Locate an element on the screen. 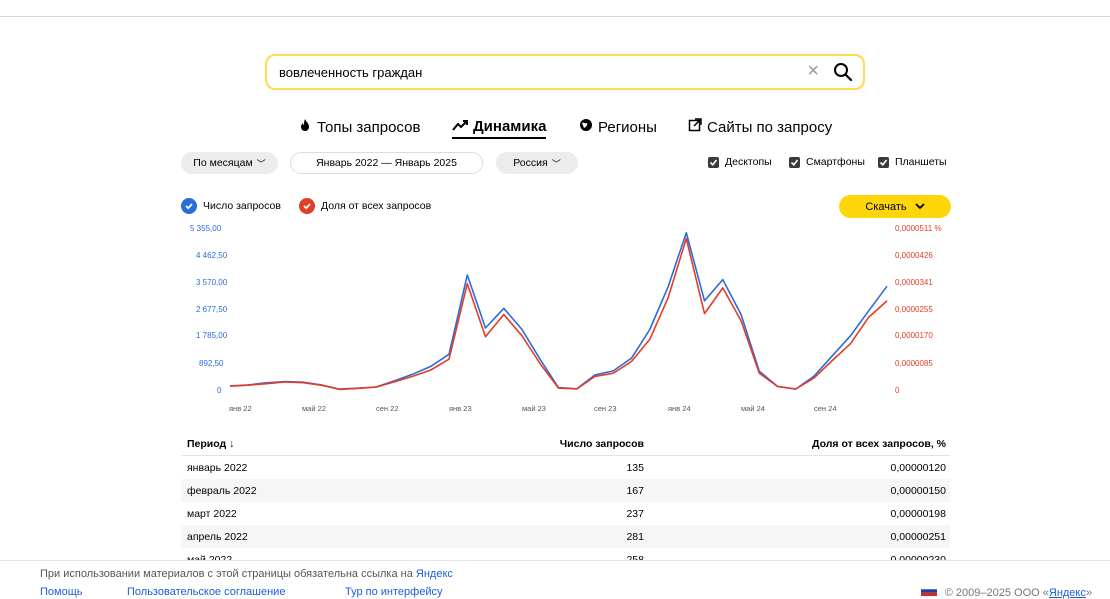 This screenshot has width=1110, height=599. y-left-tick: 3 570,00 is located at coordinates (212, 282).